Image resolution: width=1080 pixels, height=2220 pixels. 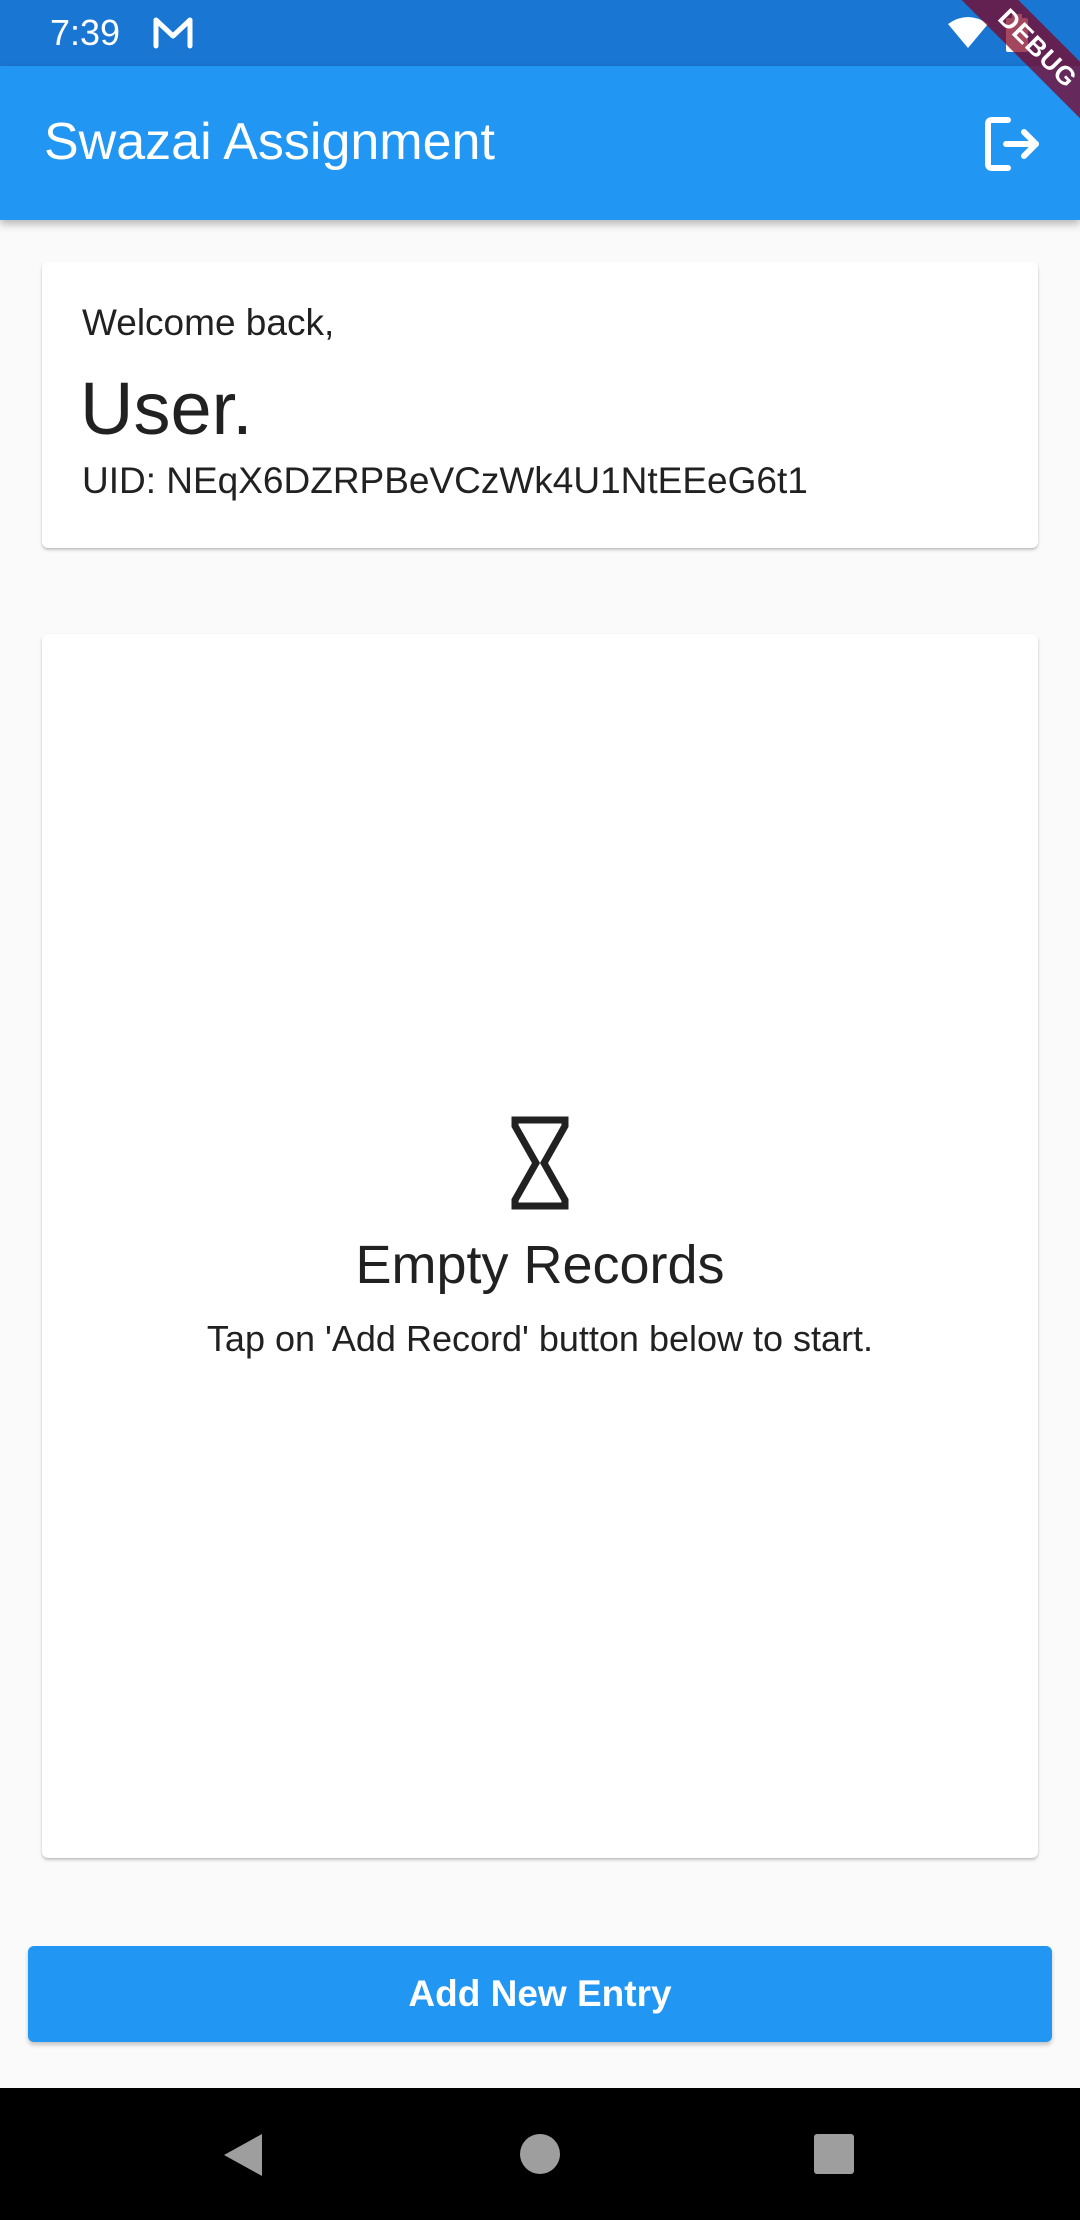 What do you see at coordinates (540, 1265) in the screenshot?
I see `empty-records-title: Empty Records` at bounding box center [540, 1265].